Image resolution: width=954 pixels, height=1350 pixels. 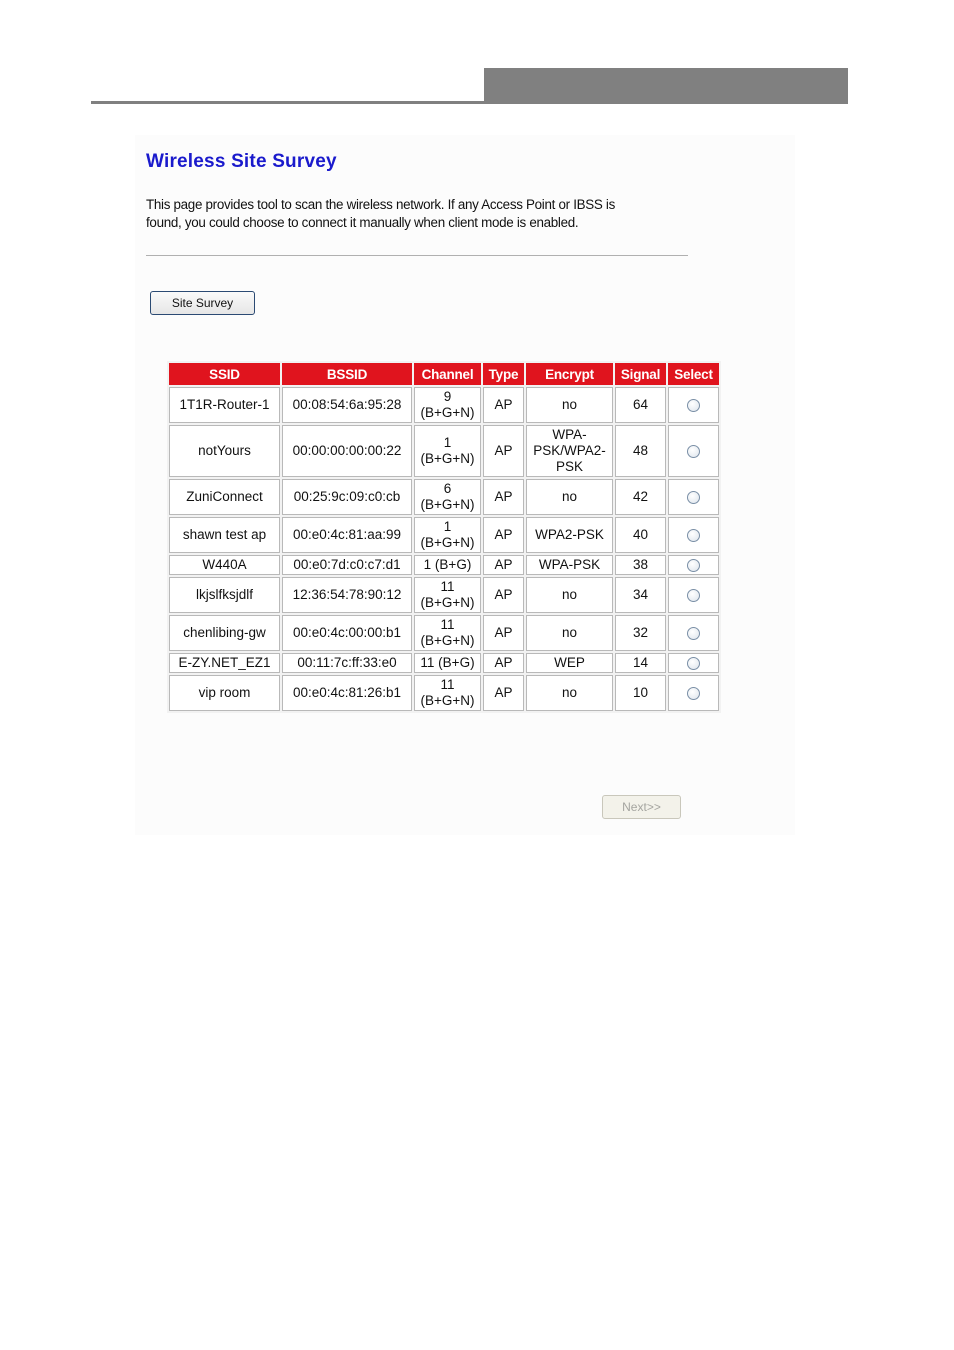 I want to click on cell-signal: 10, so click(x=640, y=693).